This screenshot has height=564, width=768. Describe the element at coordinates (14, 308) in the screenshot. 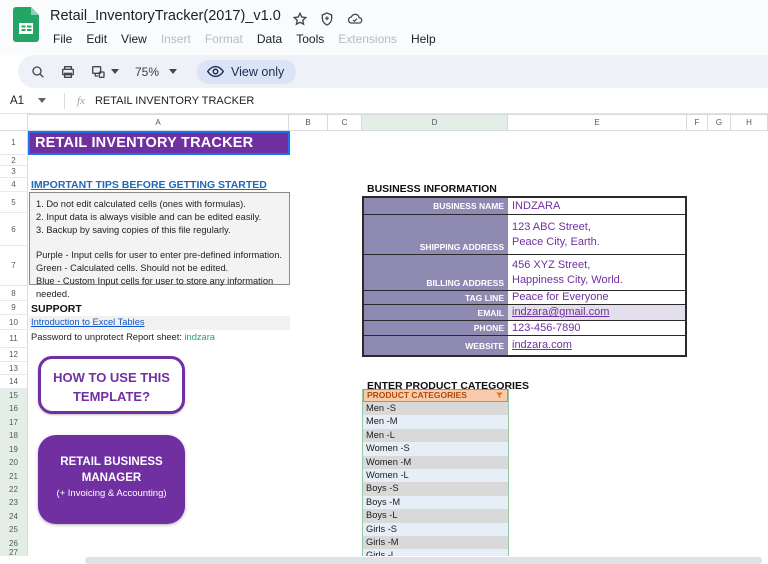

I see `row-header-9: 9` at that location.